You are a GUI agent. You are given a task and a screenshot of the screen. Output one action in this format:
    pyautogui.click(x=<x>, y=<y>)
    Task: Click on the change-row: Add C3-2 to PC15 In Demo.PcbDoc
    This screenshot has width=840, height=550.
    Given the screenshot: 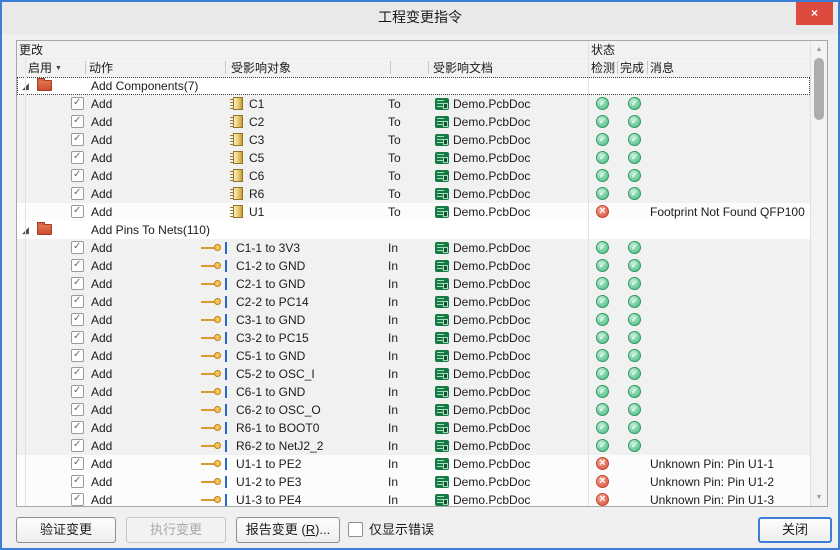 What is the action you would take?
    pyautogui.click(x=413, y=338)
    